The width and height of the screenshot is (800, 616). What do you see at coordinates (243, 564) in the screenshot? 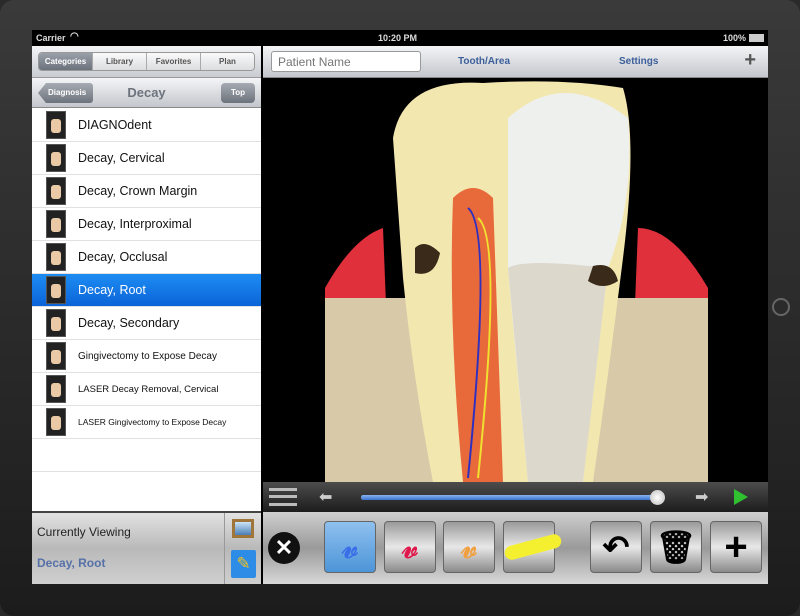
I see `pencil-icon: ✎` at bounding box center [243, 564].